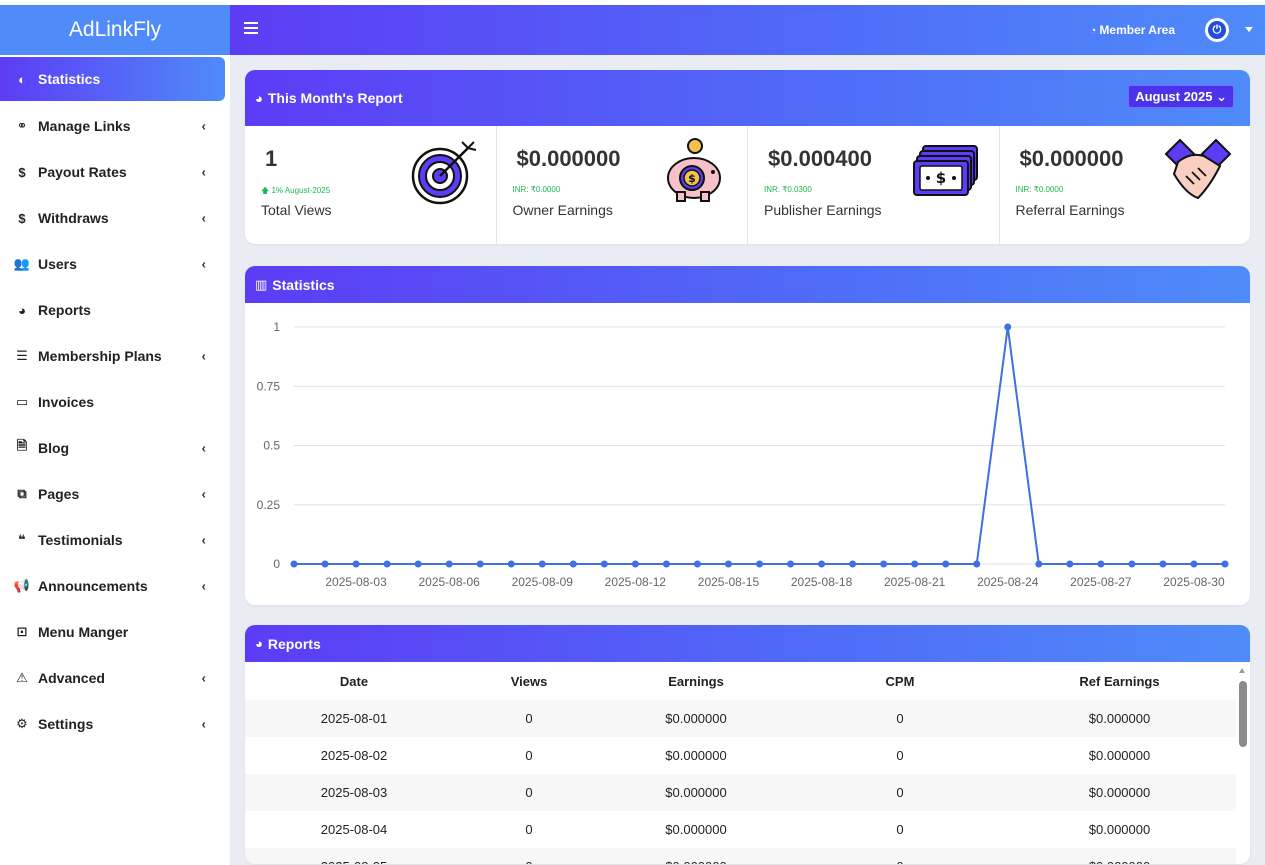  What do you see at coordinates (115, 448) in the screenshot?
I see `sidebar-item-blog: 🗎 Blog ‹` at bounding box center [115, 448].